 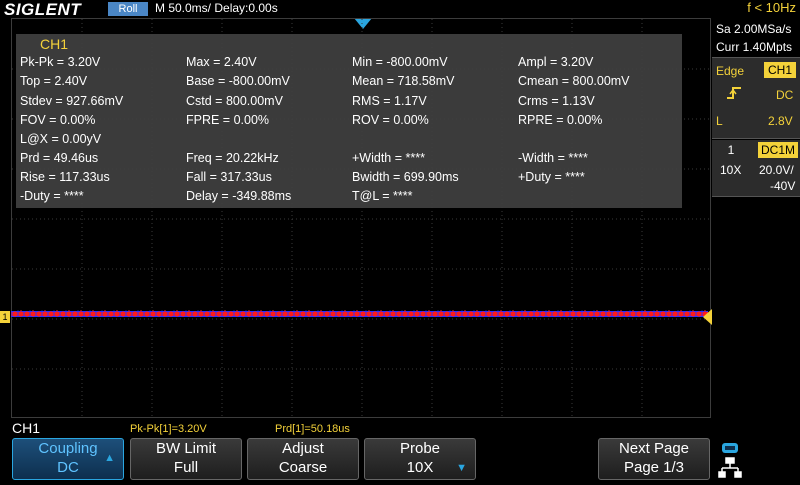 I want to click on rising-edge-icon, so click(x=734, y=94).